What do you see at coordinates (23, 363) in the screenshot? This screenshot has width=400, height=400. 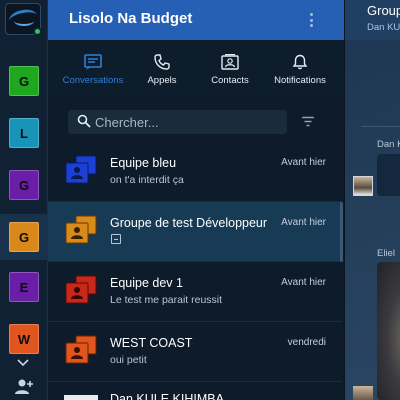 I see `chevron-down-icon` at bounding box center [23, 363].